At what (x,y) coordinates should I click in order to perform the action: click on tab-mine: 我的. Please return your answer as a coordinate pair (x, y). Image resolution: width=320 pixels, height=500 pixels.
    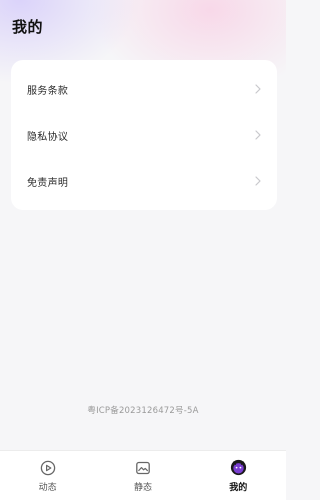
    Looking at the image, I should click on (238, 476).